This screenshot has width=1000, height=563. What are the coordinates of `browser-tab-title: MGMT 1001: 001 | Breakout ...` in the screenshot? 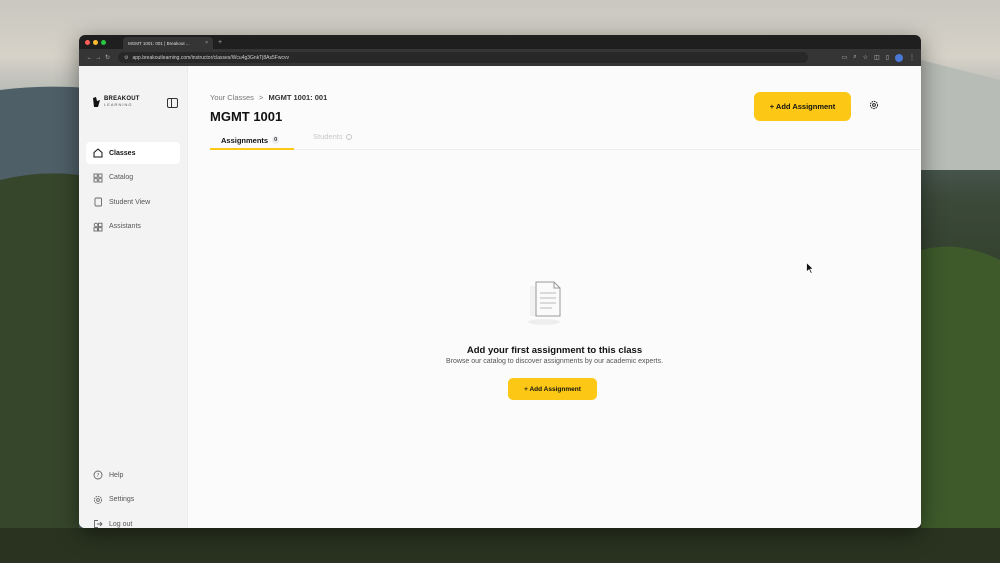 It's located at (159, 43).